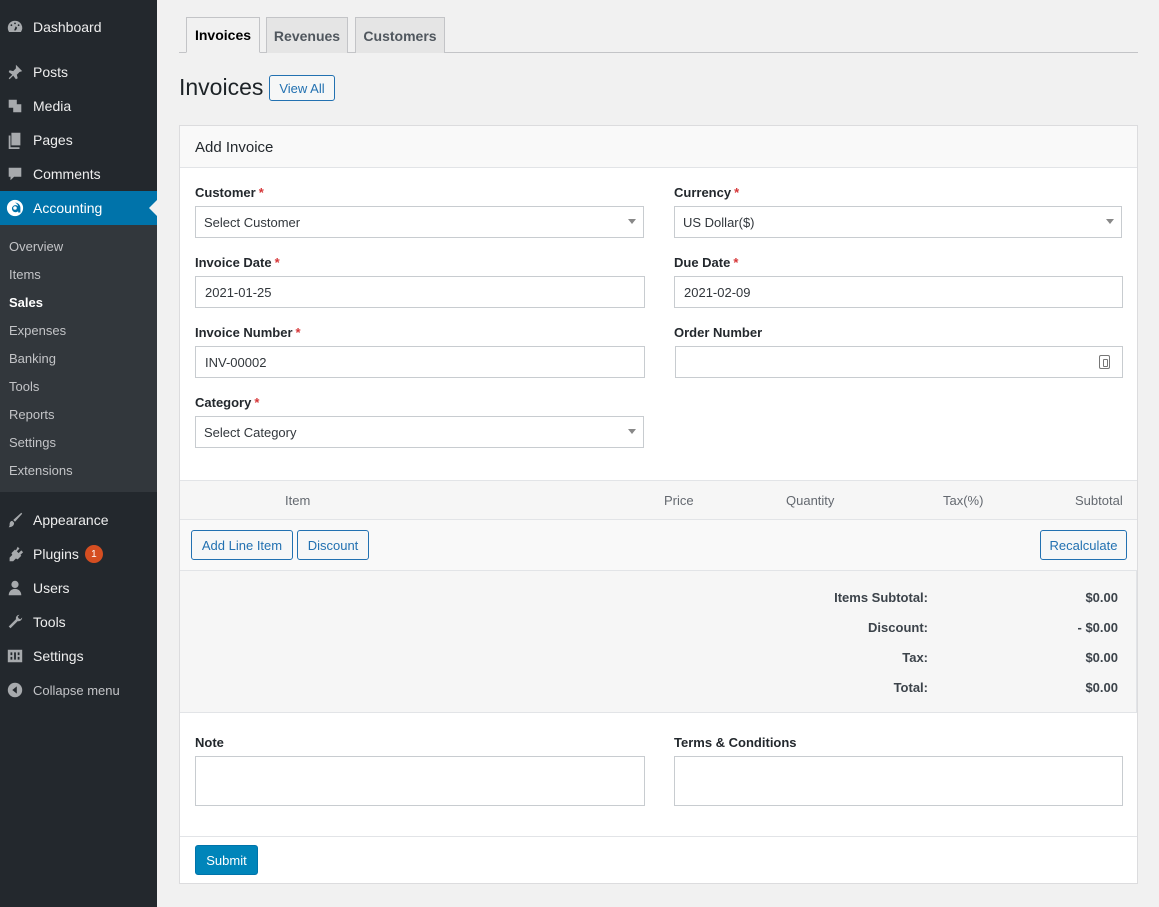  Describe the element at coordinates (58, 656) in the screenshot. I see `sidebar-item-label: Settings` at that location.